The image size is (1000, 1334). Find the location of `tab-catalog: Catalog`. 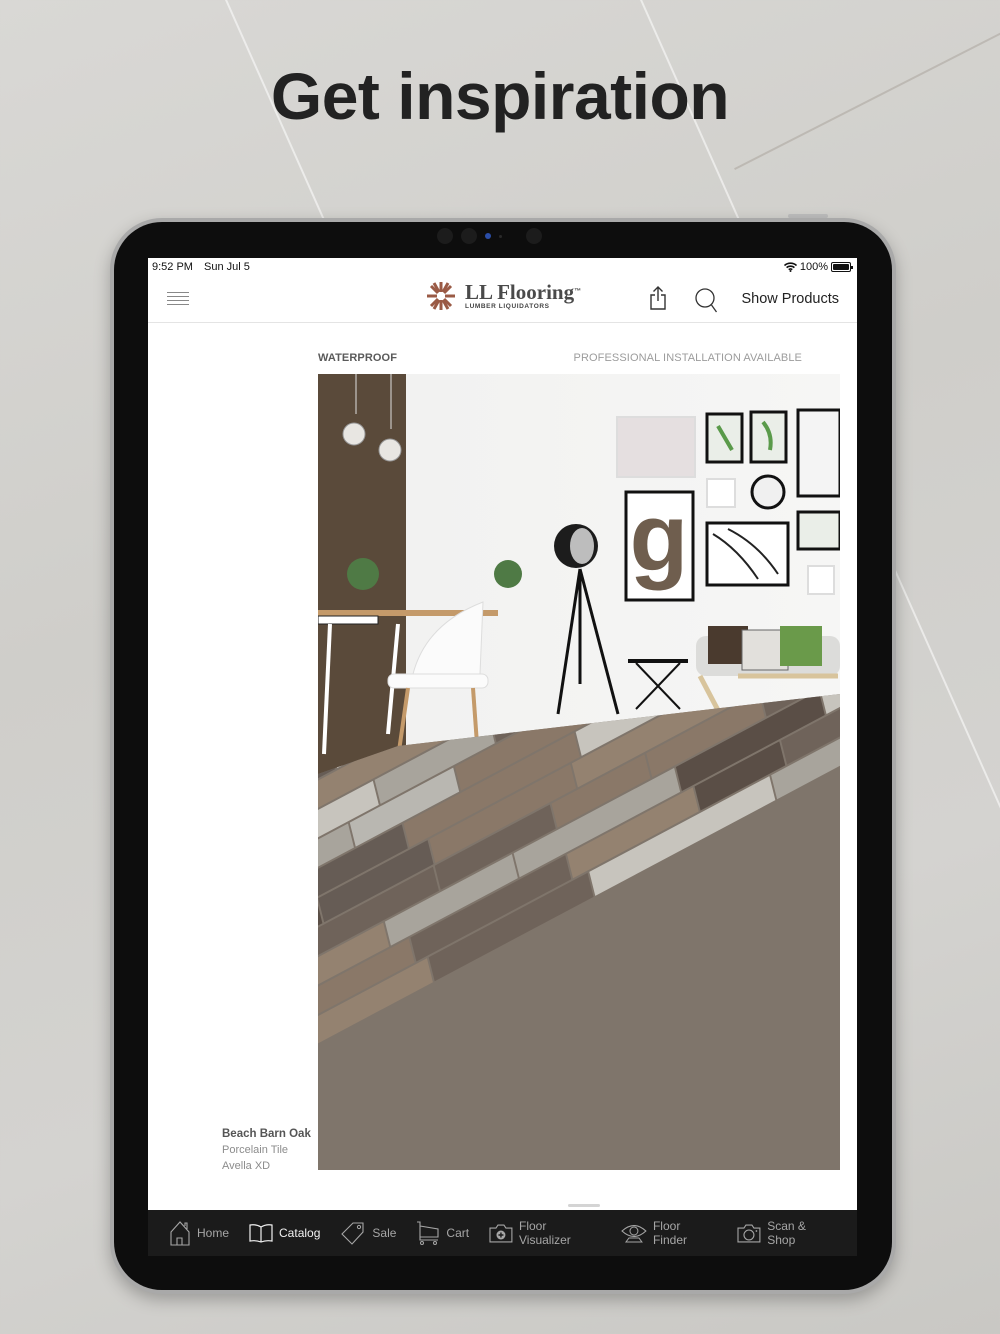

tab-catalog: Catalog is located at coordinates (284, 1233).